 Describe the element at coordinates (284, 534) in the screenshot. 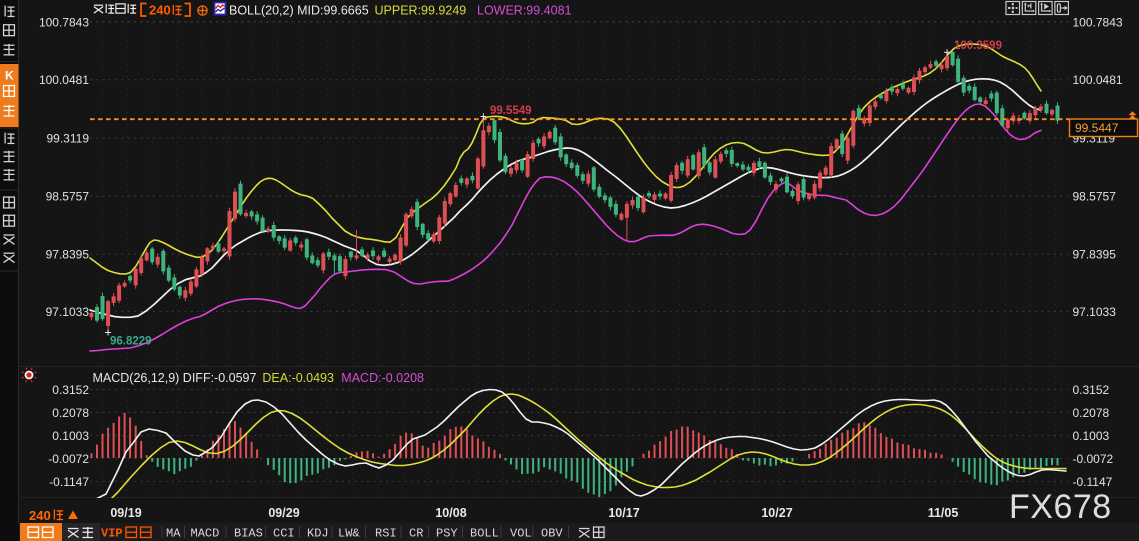

I see `svg-text: CCI` at that location.